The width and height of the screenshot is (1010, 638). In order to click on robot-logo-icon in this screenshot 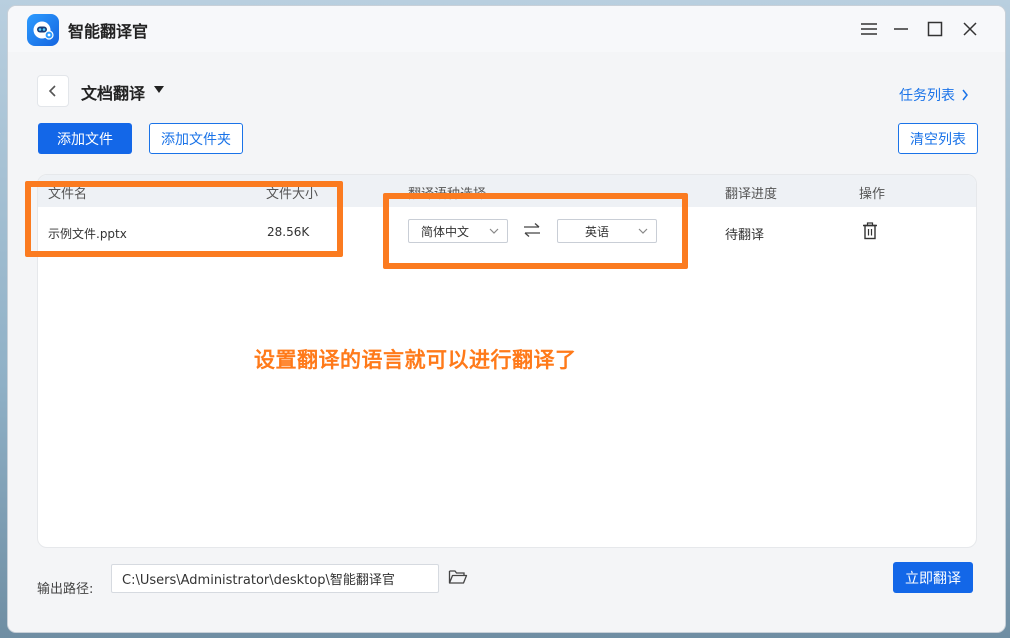, I will do `click(43, 30)`.